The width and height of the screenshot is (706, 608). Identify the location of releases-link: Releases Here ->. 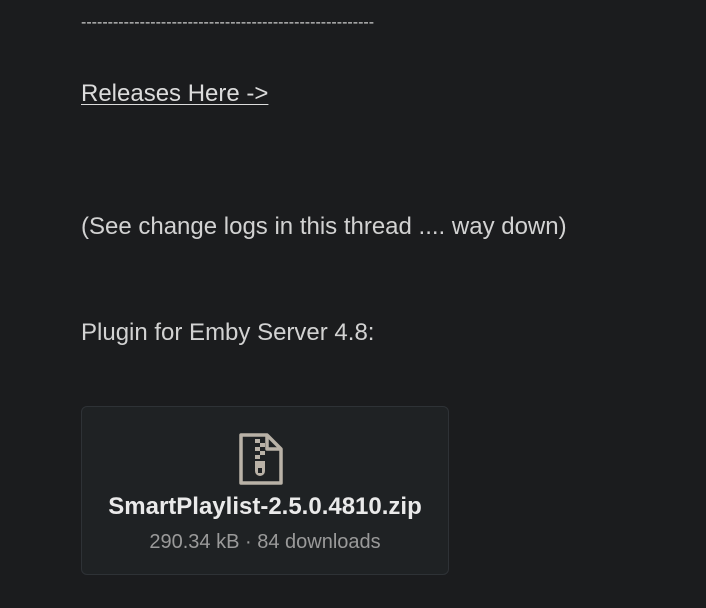
(174, 94).